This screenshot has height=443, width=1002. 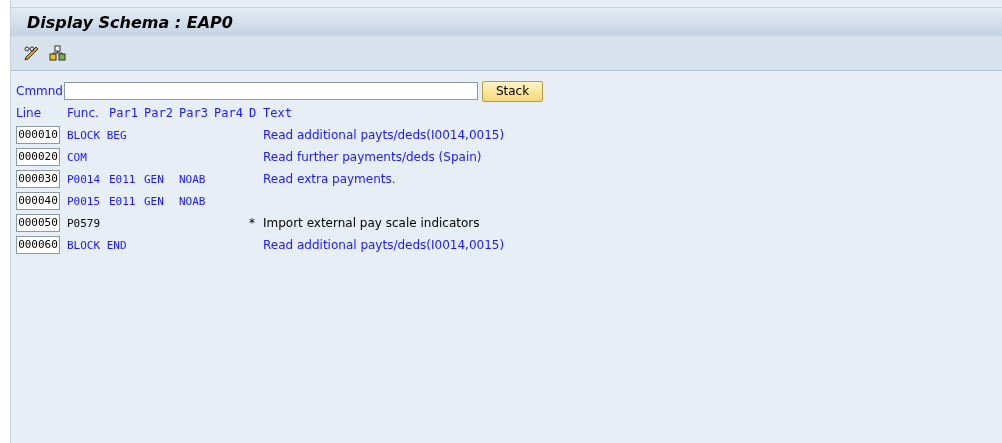 What do you see at coordinates (278, 113) in the screenshot?
I see `column-header: Text` at bounding box center [278, 113].